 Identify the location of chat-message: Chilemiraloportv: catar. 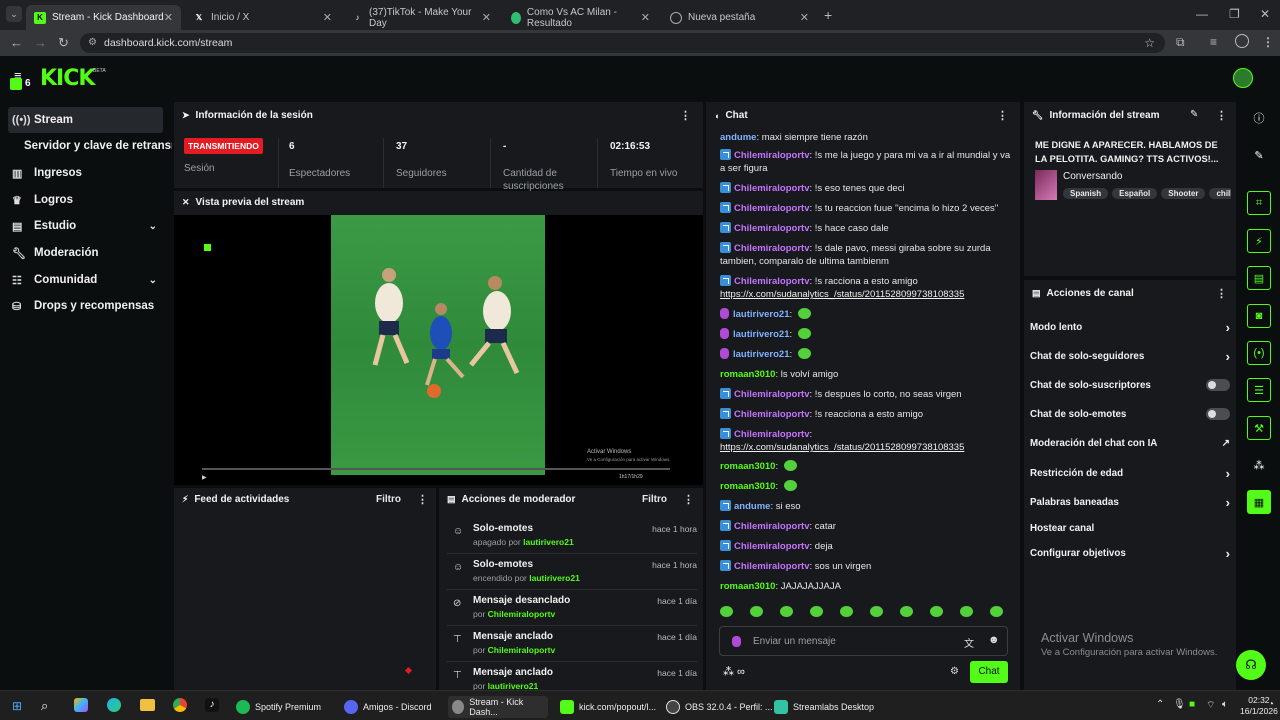
(867, 526).